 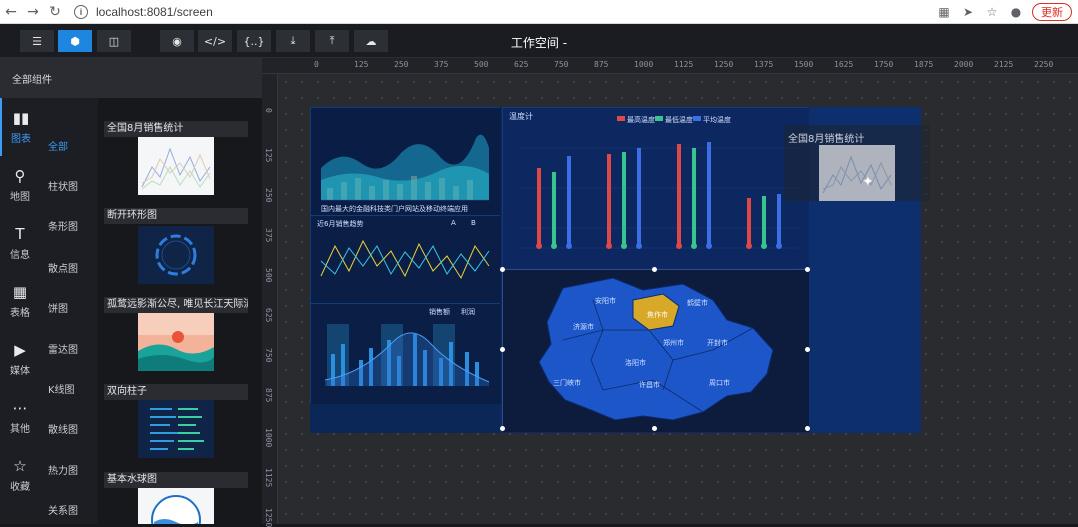 I want to click on area-bar-chart, so click(x=406, y=162).